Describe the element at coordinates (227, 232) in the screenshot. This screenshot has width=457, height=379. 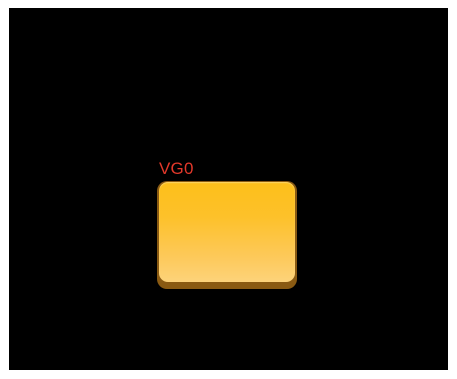
I see `volume-group-block-face` at that location.